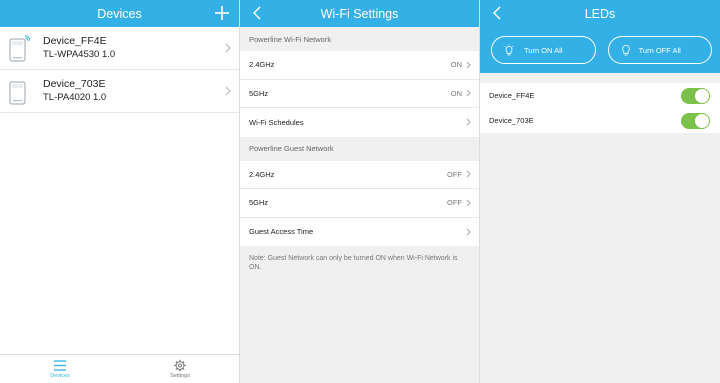  Describe the element at coordinates (509, 50) in the screenshot. I see `bulb-on-icon` at that location.